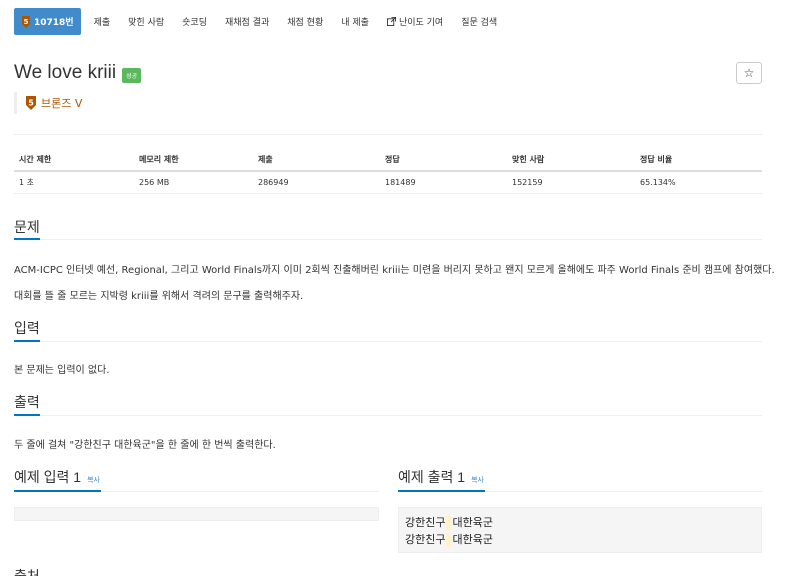 Image resolution: width=800 pixels, height=576 pixels. I want to click on tab-short-coding: 숏코딩, so click(194, 21).